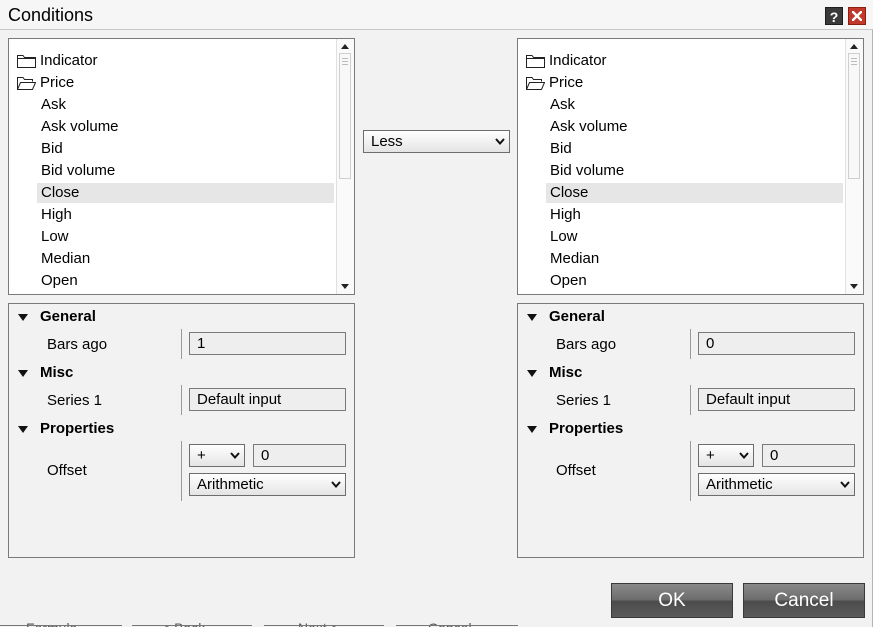  What do you see at coordinates (568, 280) in the screenshot?
I see `list-item-label: Open` at bounding box center [568, 280].